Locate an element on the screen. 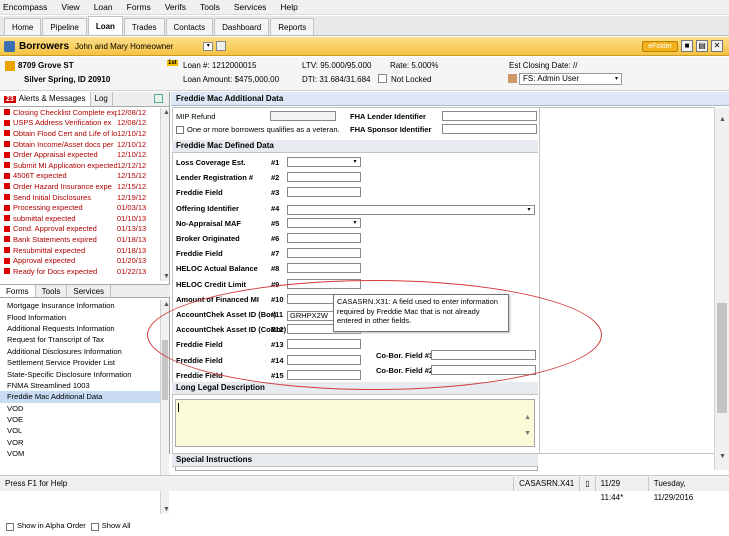 The height and width of the screenshot is (536, 729). save-icon: ■ is located at coordinates (687, 46).